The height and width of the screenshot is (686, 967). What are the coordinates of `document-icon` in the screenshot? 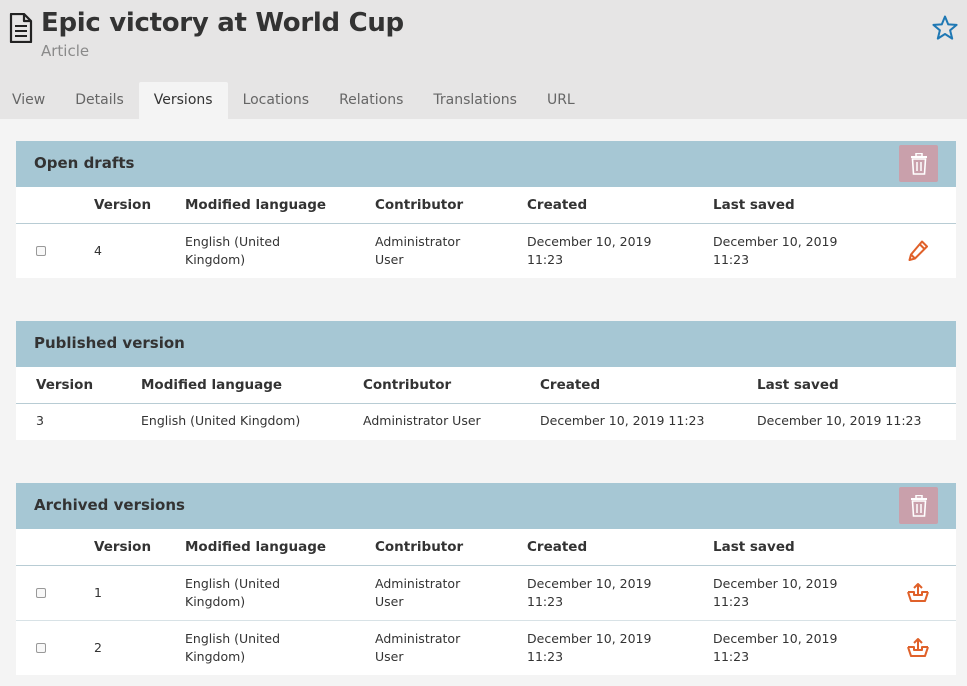 It's located at (21, 28).